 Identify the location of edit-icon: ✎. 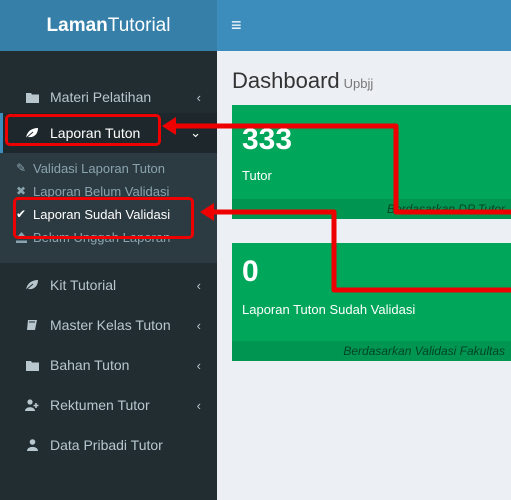
(21, 168).